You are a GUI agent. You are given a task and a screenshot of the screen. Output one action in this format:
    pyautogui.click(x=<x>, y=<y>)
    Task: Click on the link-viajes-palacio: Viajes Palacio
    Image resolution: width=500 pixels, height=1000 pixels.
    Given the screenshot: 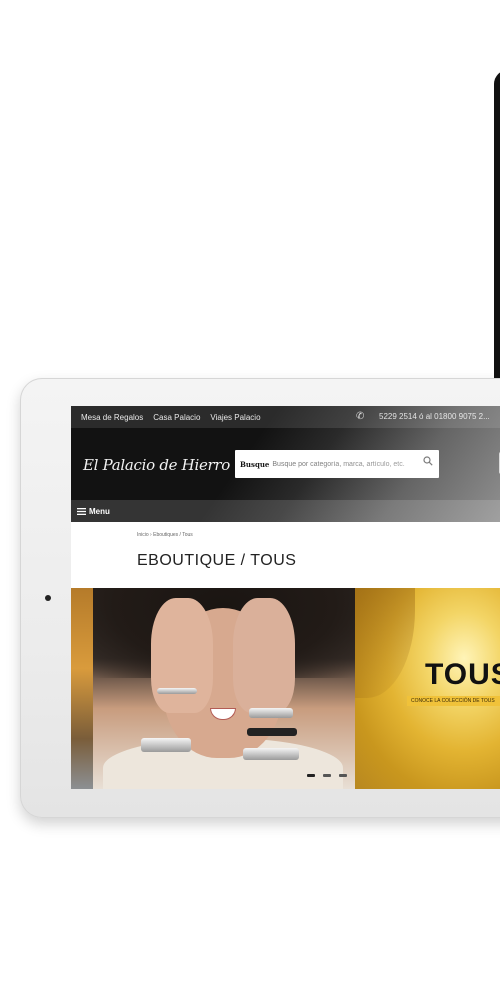 What is the action you would take?
    pyautogui.click(x=235, y=417)
    